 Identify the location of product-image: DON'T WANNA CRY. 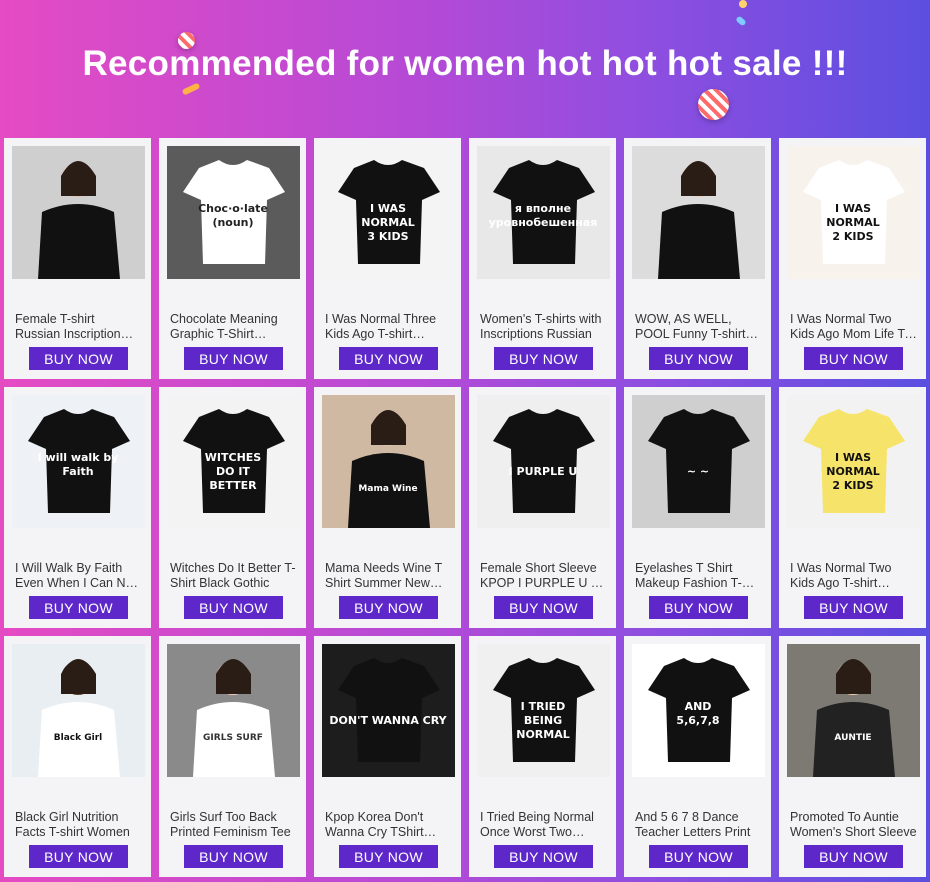
(388, 710).